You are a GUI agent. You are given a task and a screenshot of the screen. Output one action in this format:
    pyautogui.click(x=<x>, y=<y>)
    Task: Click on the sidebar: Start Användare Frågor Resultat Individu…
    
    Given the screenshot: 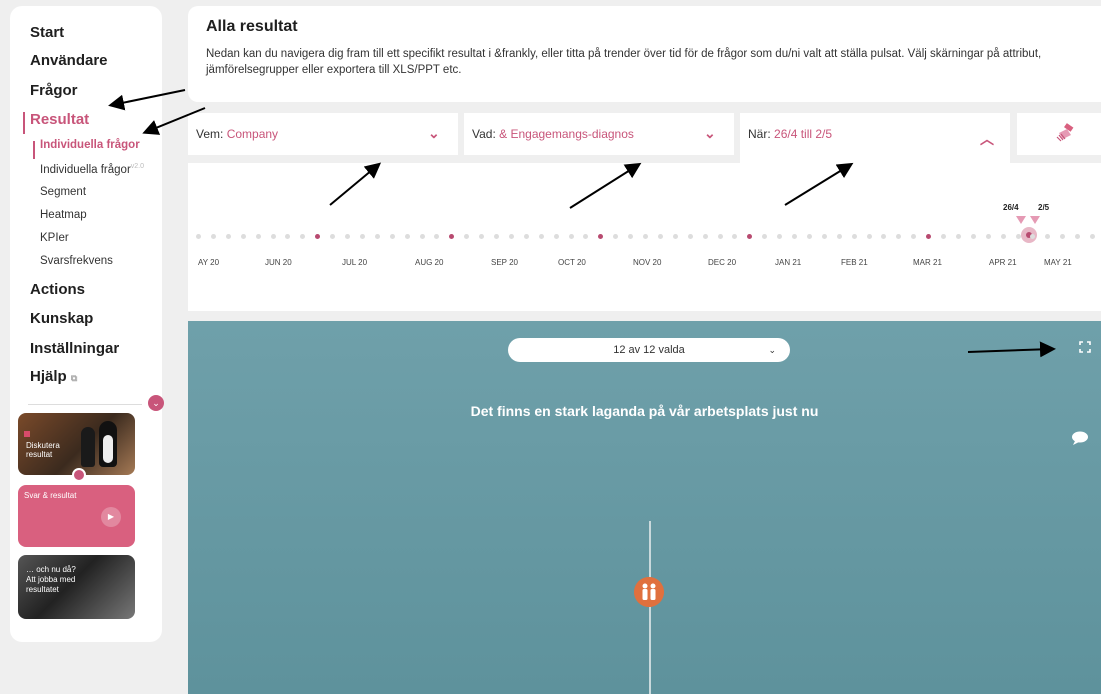 What is the action you would take?
    pyautogui.click(x=87, y=324)
    